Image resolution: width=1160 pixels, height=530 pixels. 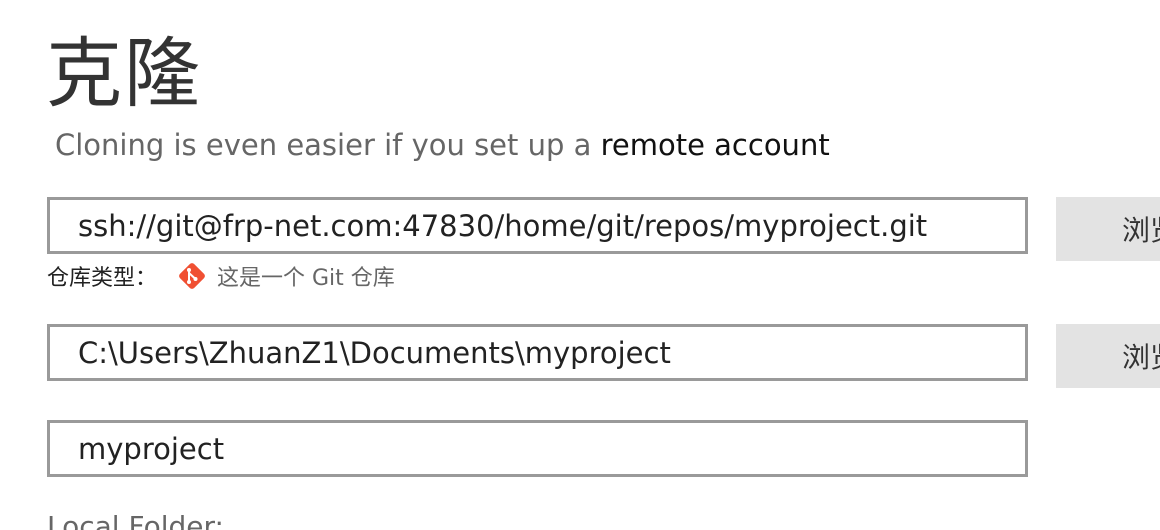 I want to click on name-input, so click(x=534, y=448).